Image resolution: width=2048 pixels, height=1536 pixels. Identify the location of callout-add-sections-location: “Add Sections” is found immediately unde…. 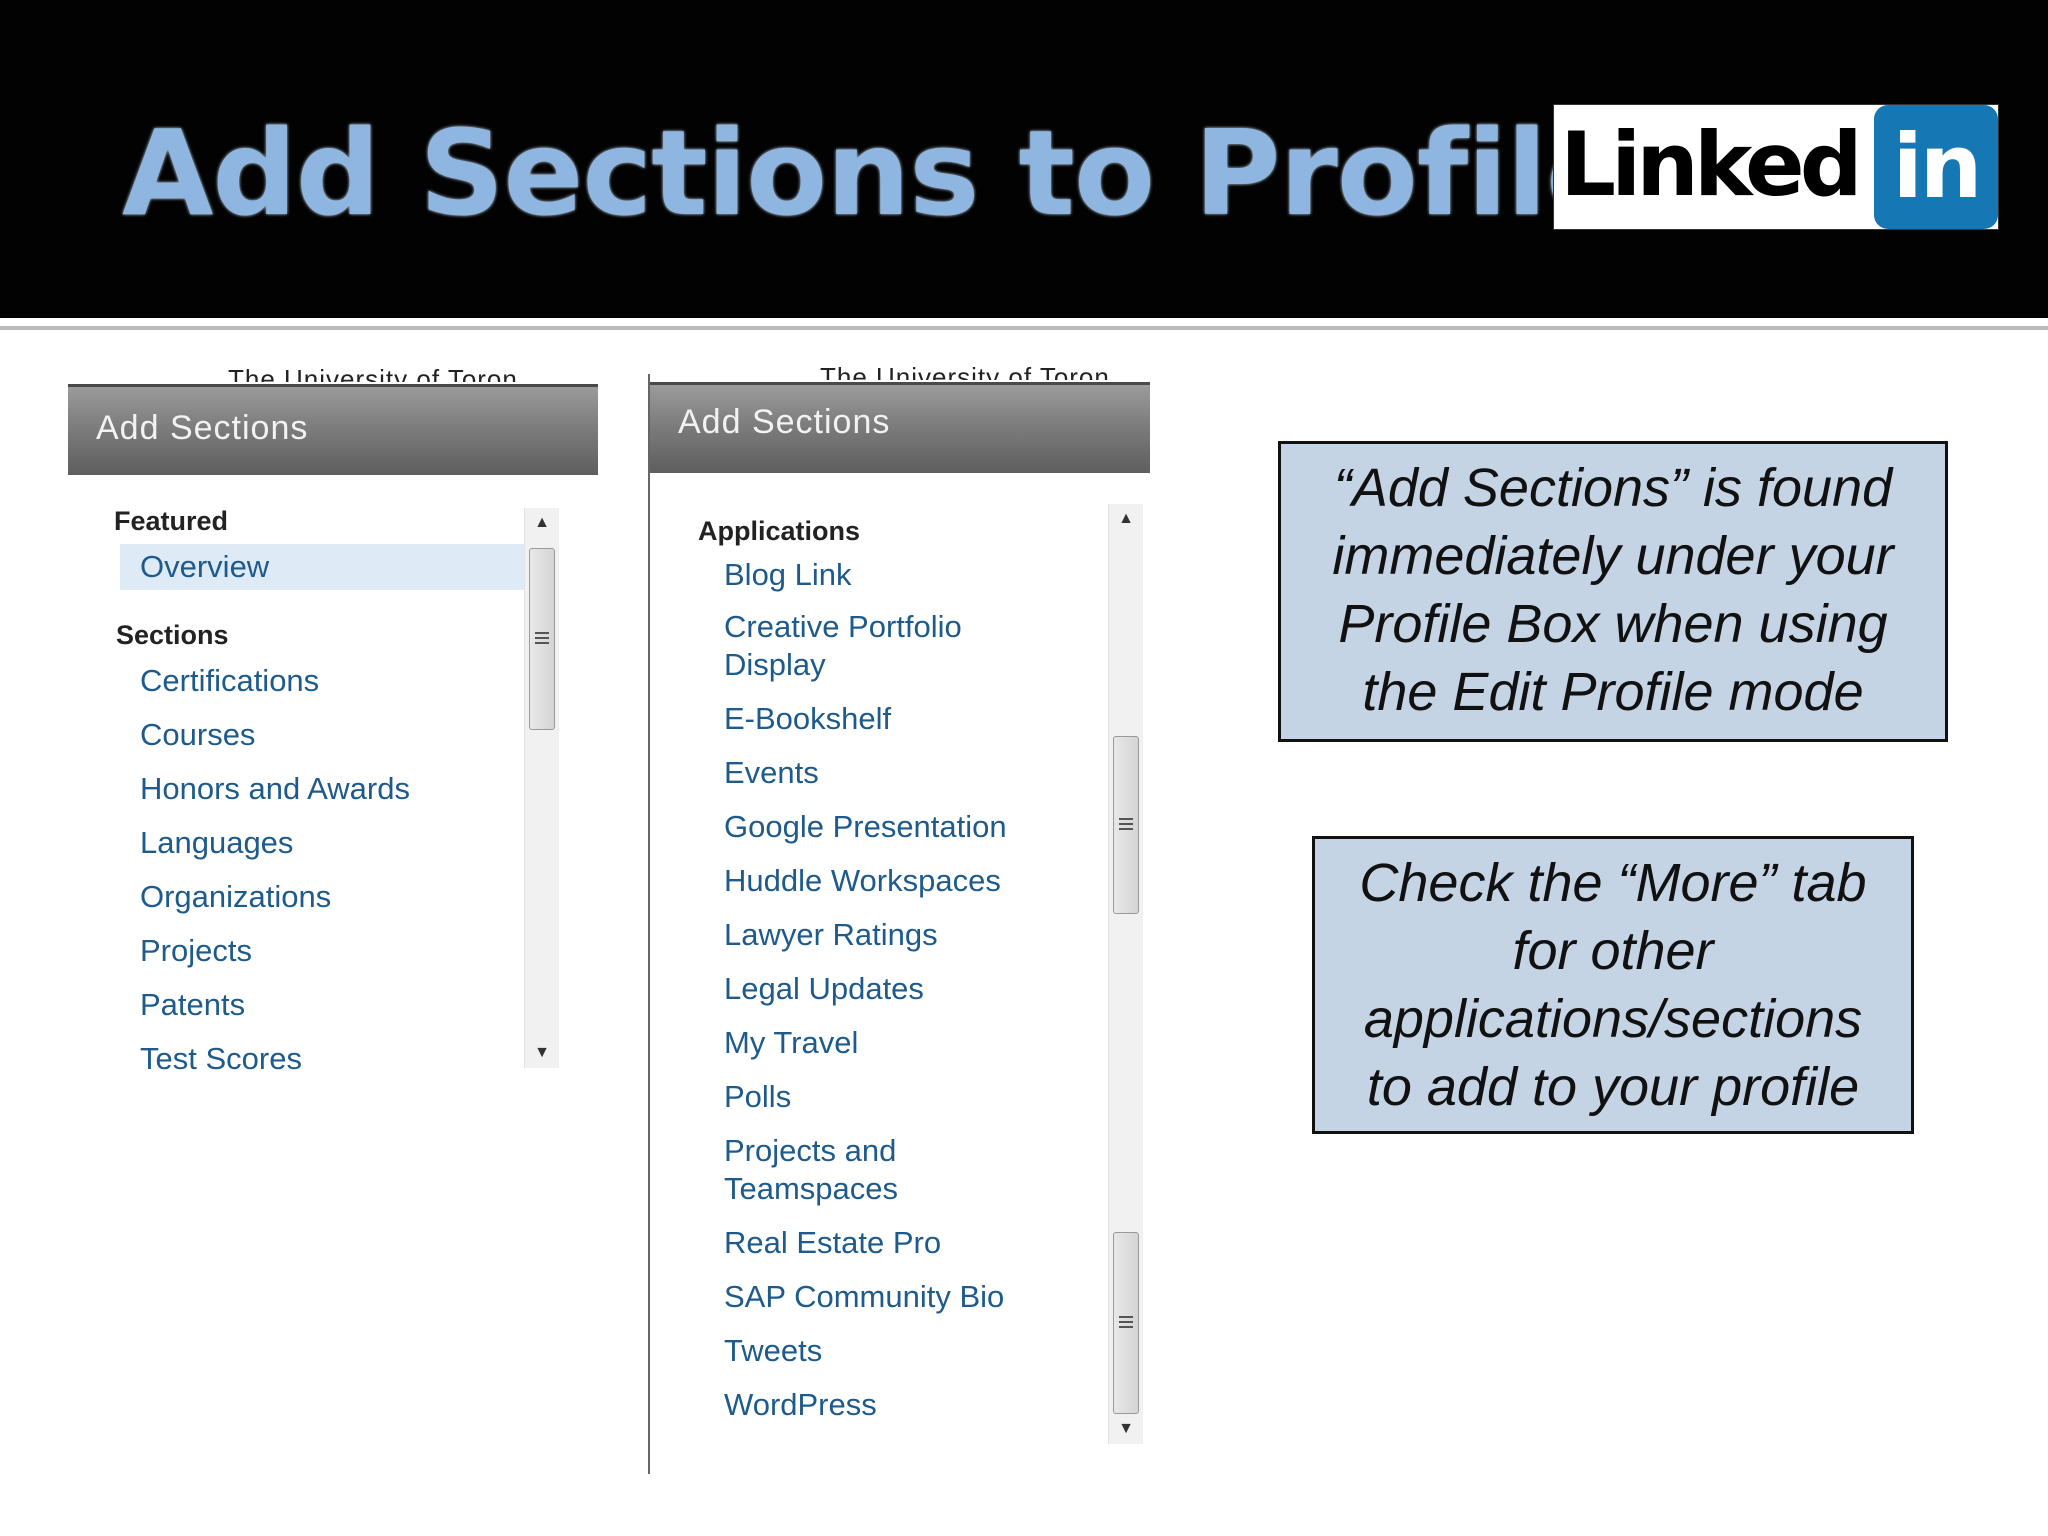
(1613, 591).